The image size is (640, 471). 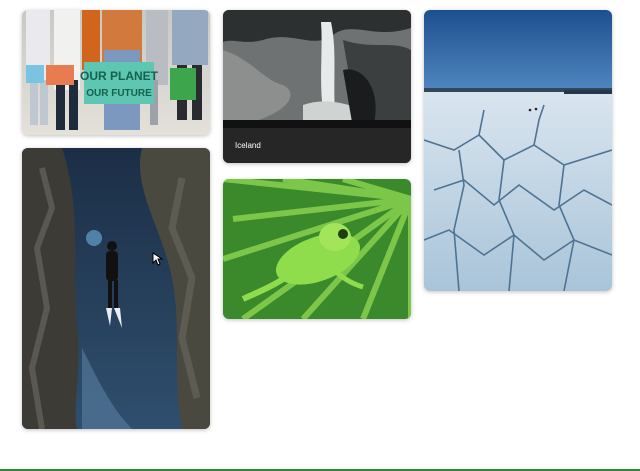 What do you see at coordinates (119, 93) in the screenshot?
I see `svg-text: OUR FUTURE` at bounding box center [119, 93].